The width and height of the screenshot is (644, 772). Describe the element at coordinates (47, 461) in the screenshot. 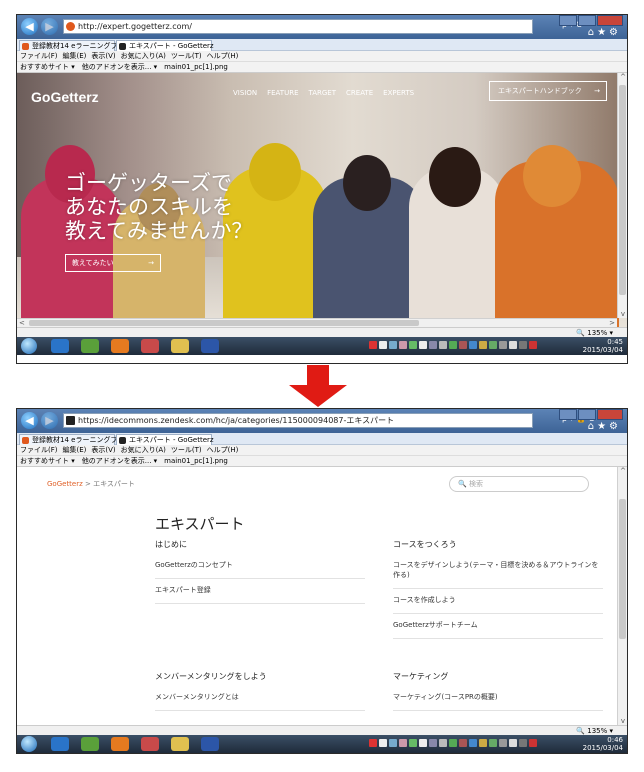

I see `favorite-recommended: おすすめサイト ▾` at that location.